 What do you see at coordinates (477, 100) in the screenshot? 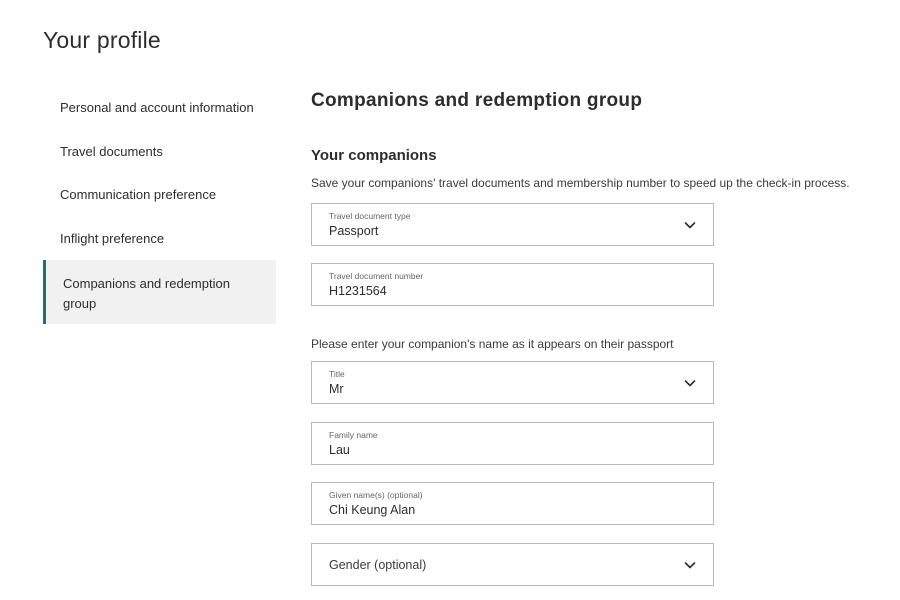
I see `section-title: Companions and redemption group` at bounding box center [477, 100].